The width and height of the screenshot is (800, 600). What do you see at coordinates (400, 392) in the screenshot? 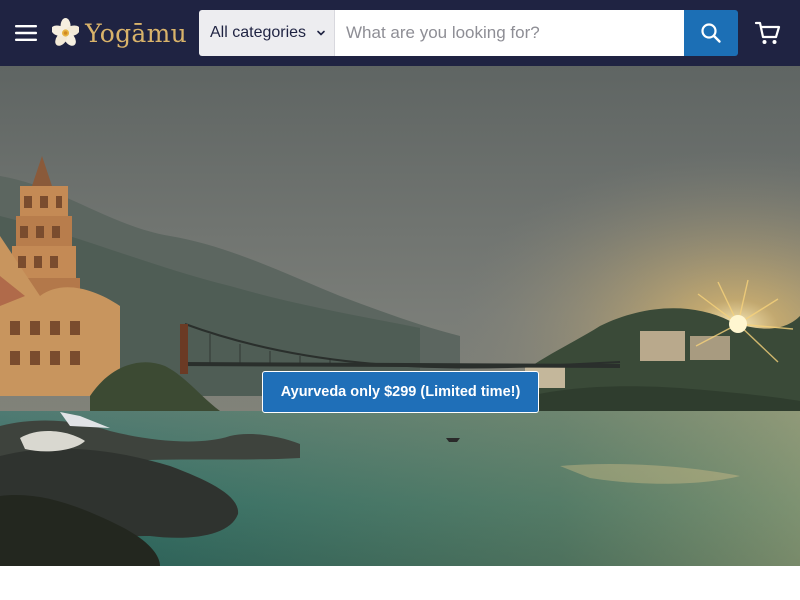
I see `promo-button: Ayurveda only $299 (Limited time!)` at bounding box center [400, 392].